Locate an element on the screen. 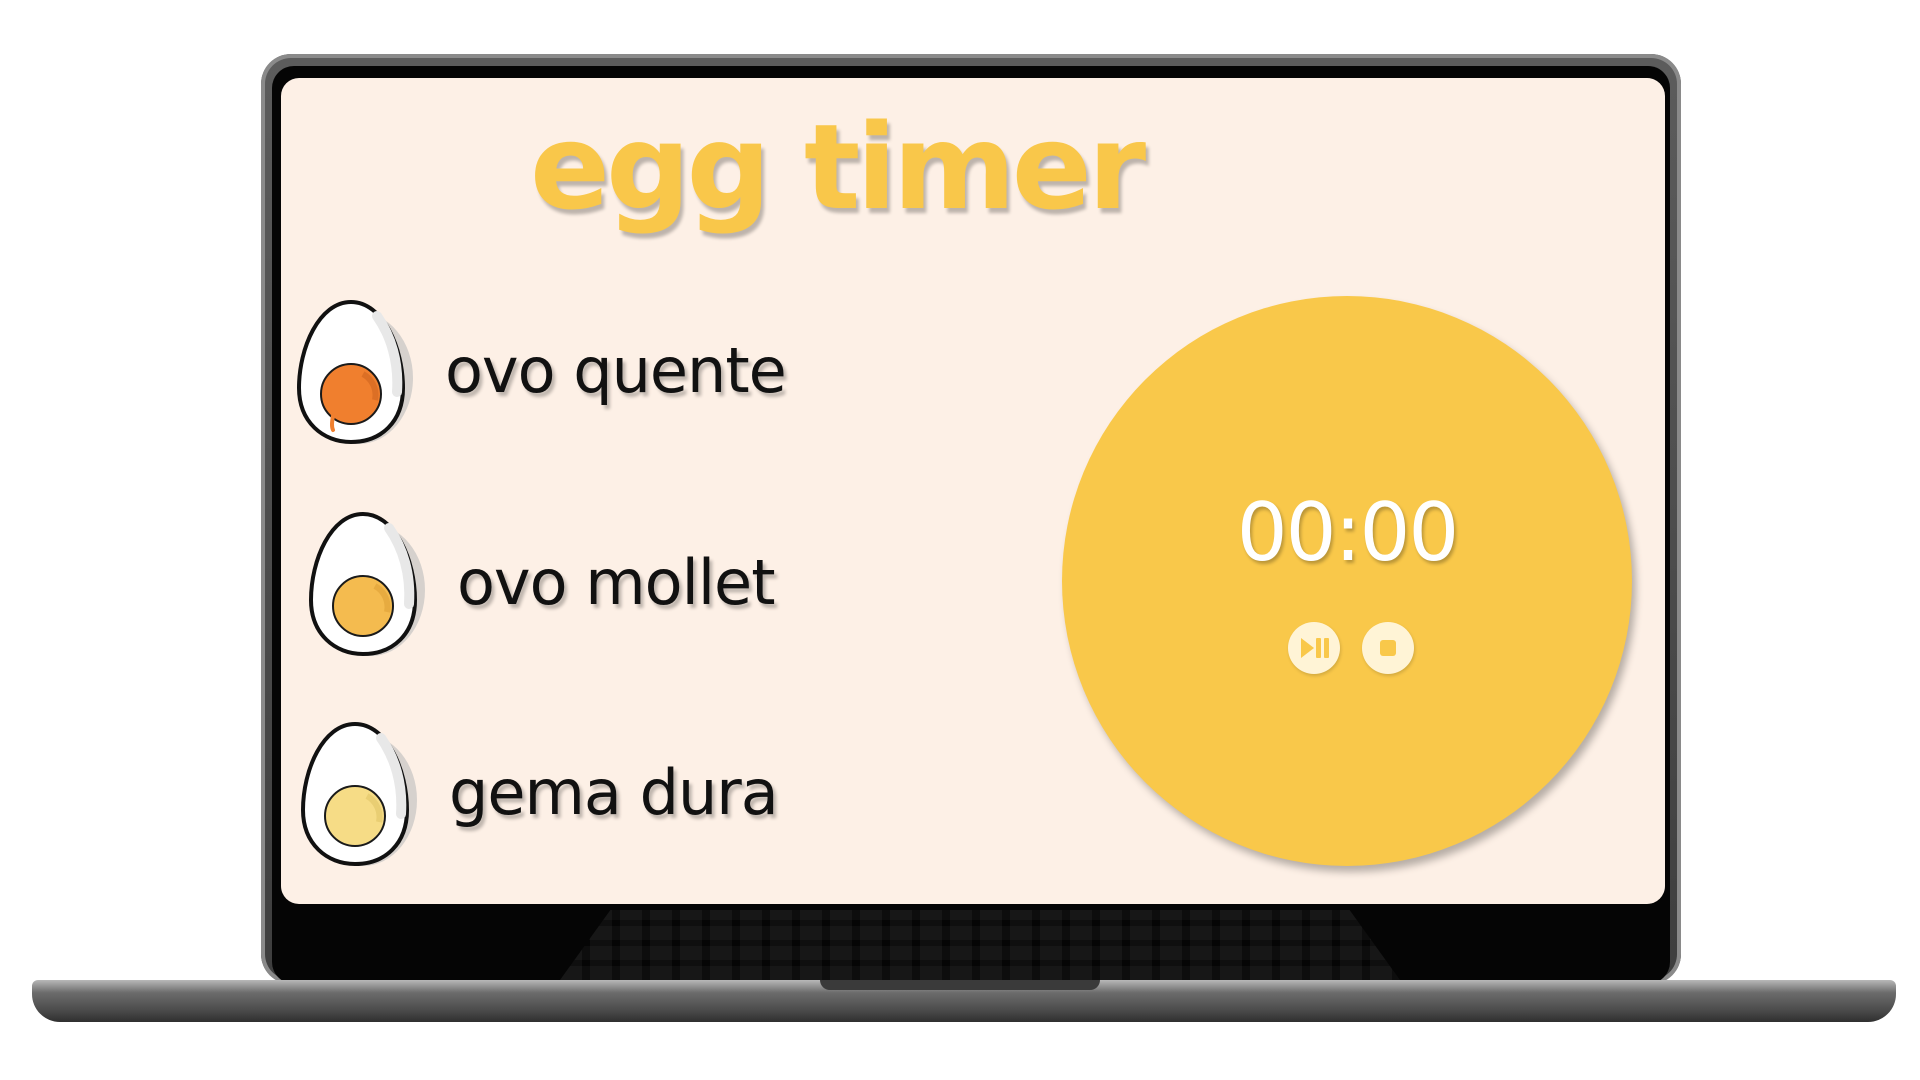  option-label: ovo mollet is located at coordinates (616, 582).